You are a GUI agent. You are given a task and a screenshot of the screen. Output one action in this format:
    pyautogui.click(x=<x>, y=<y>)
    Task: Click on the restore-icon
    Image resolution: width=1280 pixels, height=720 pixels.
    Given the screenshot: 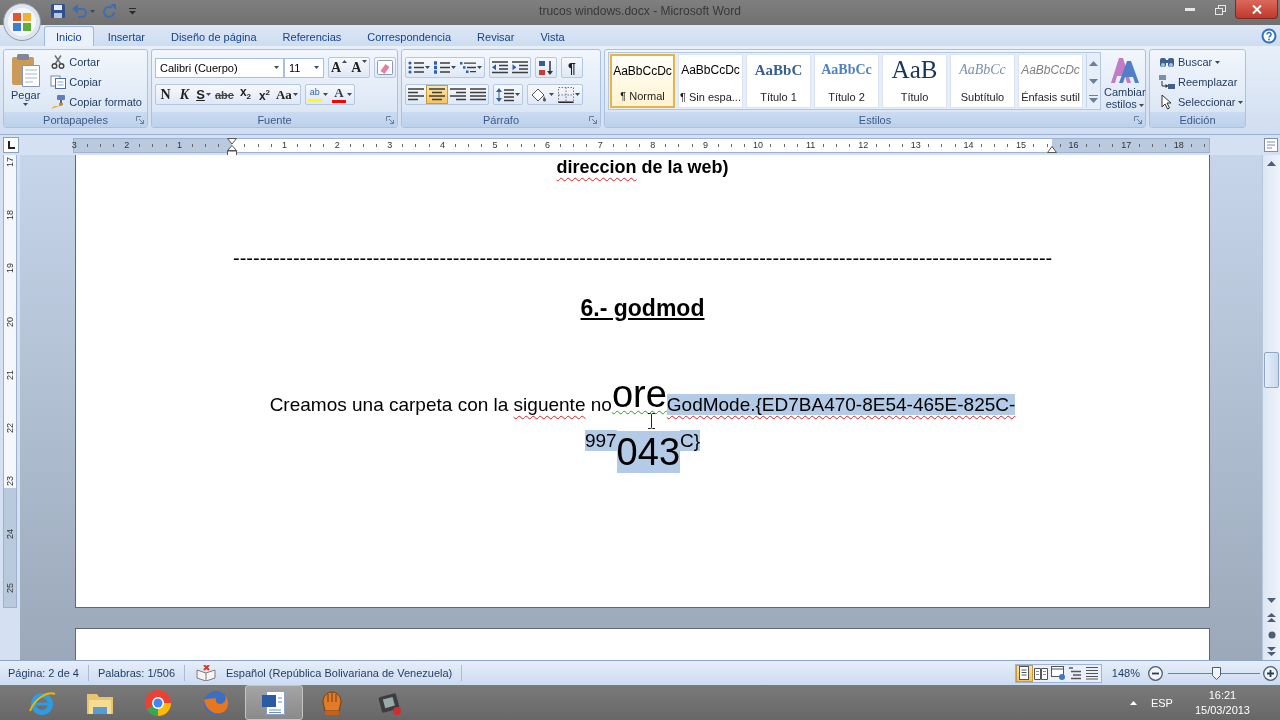 What is the action you would take?
    pyautogui.click(x=1220, y=9)
    